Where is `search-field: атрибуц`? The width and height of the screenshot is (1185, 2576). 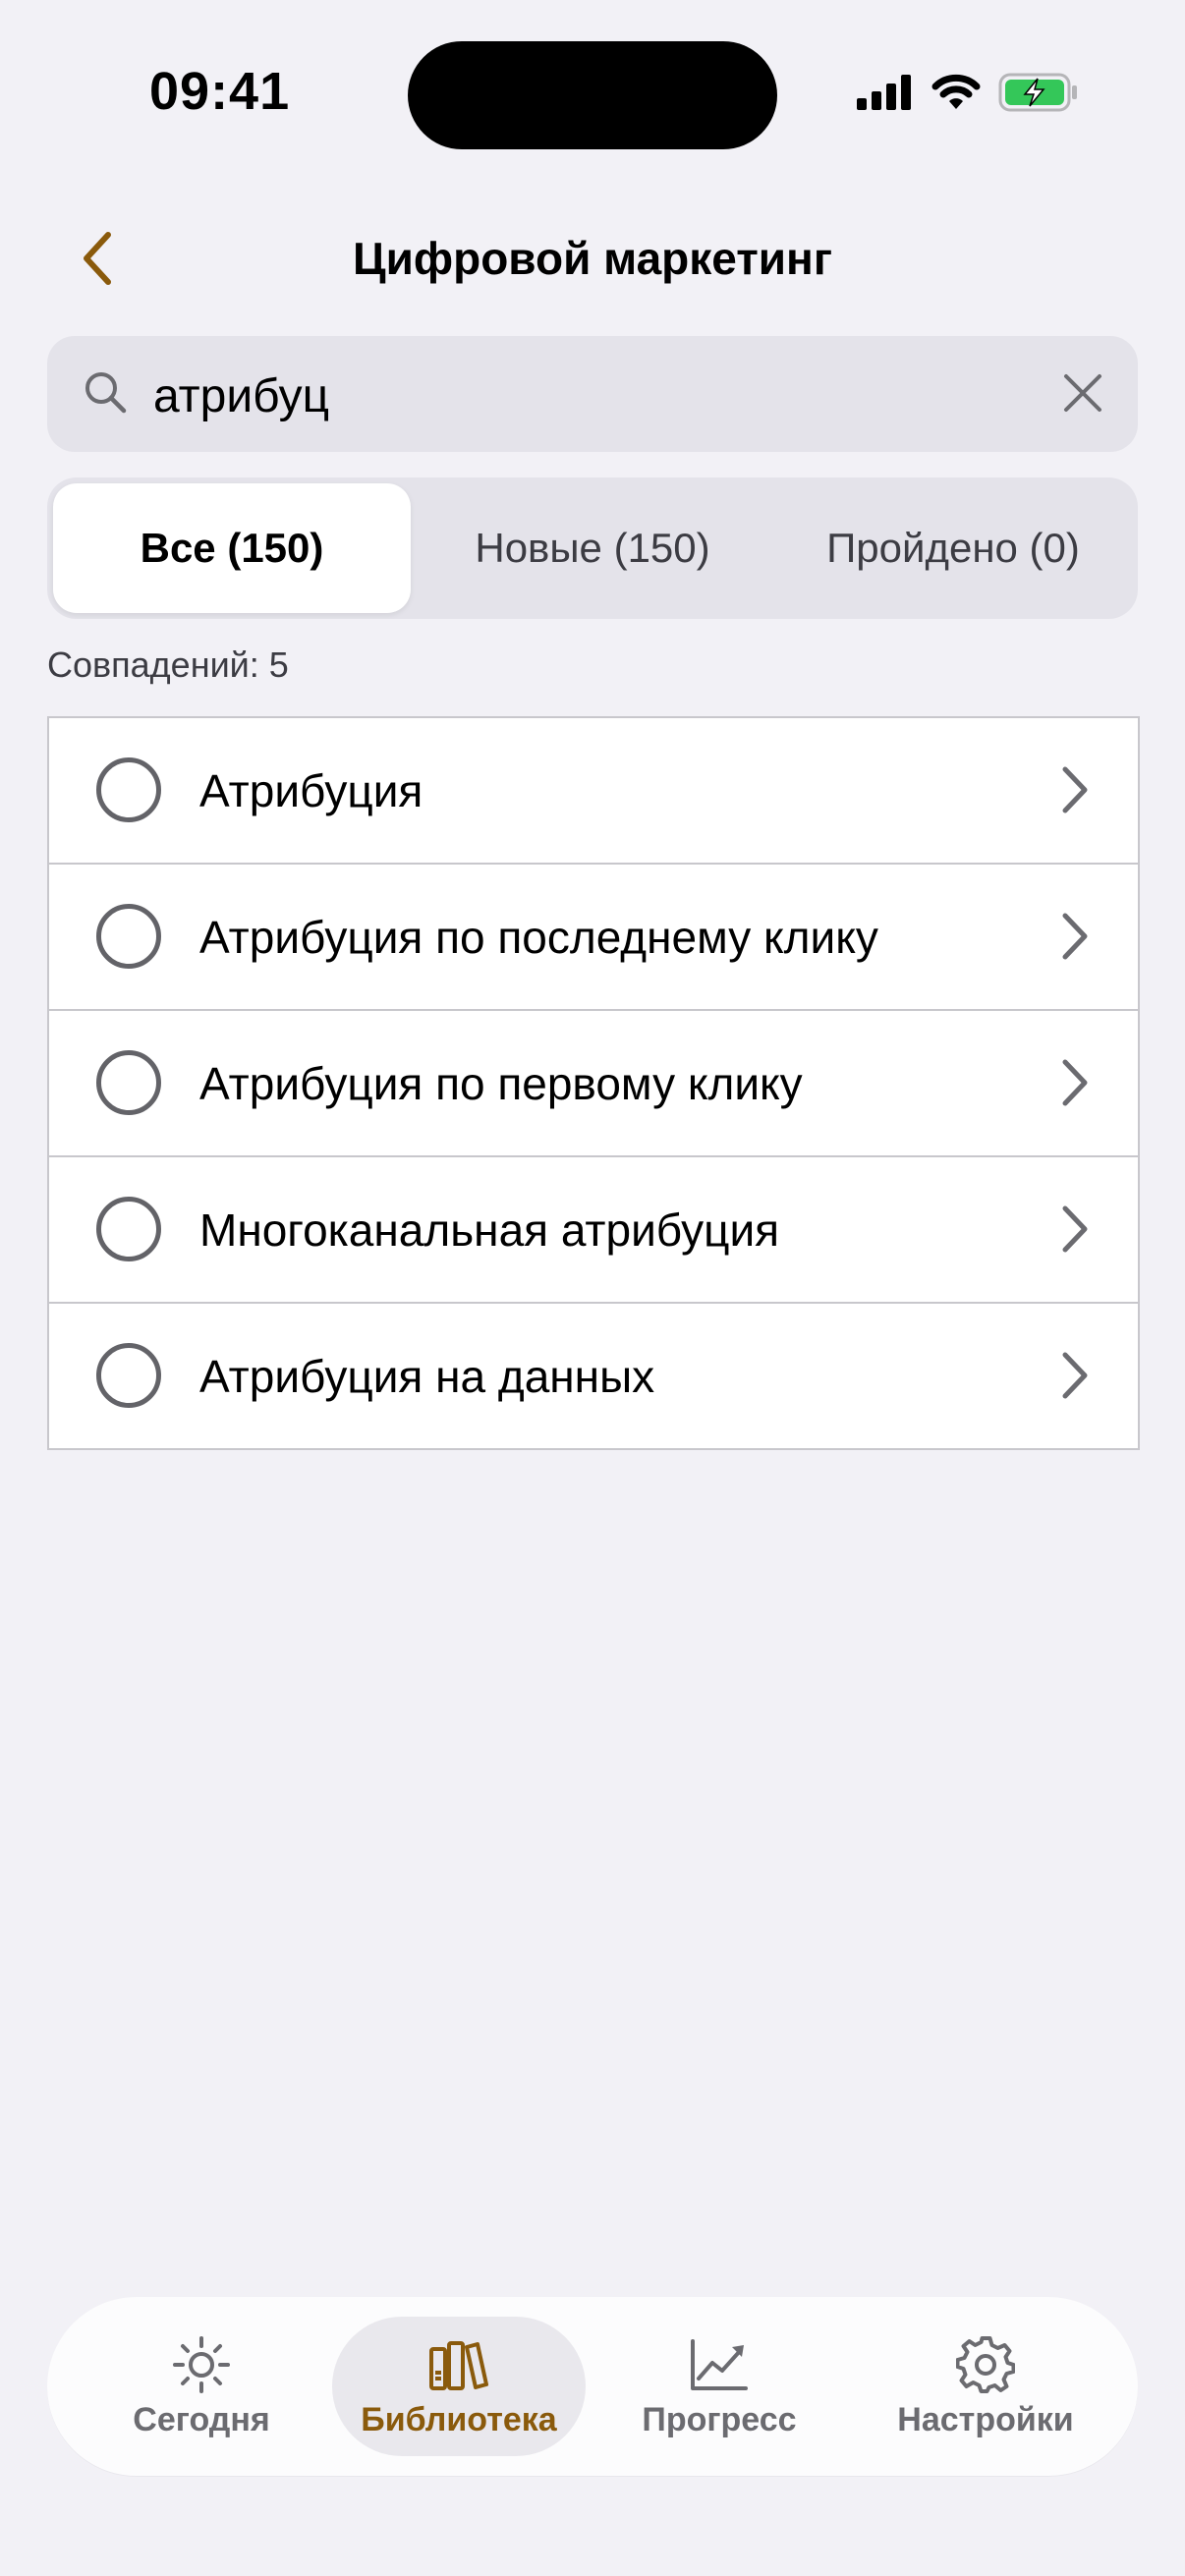
search-field: атрибуц is located at coordinates (592, 394).